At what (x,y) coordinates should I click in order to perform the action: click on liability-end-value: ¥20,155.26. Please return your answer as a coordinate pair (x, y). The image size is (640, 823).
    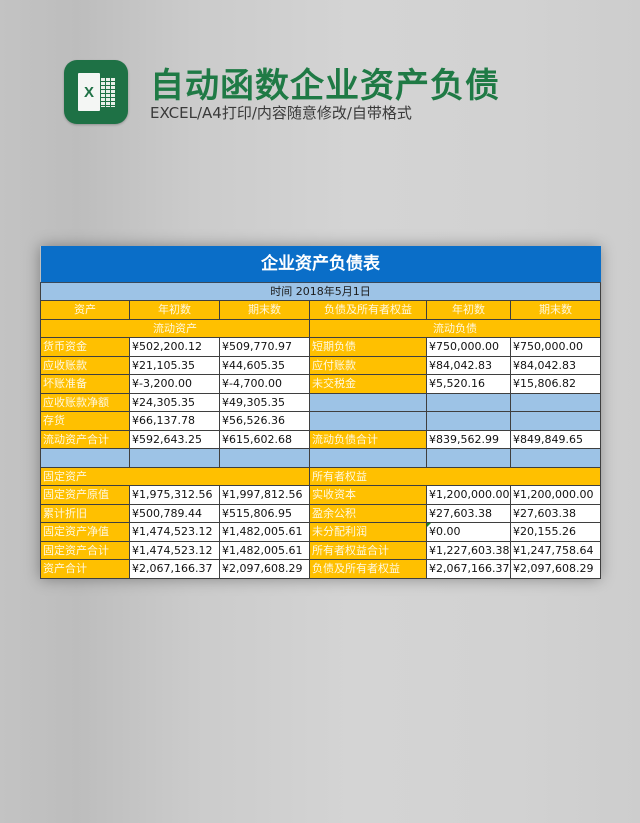
    Looking at the image, I should click on (555, 532).